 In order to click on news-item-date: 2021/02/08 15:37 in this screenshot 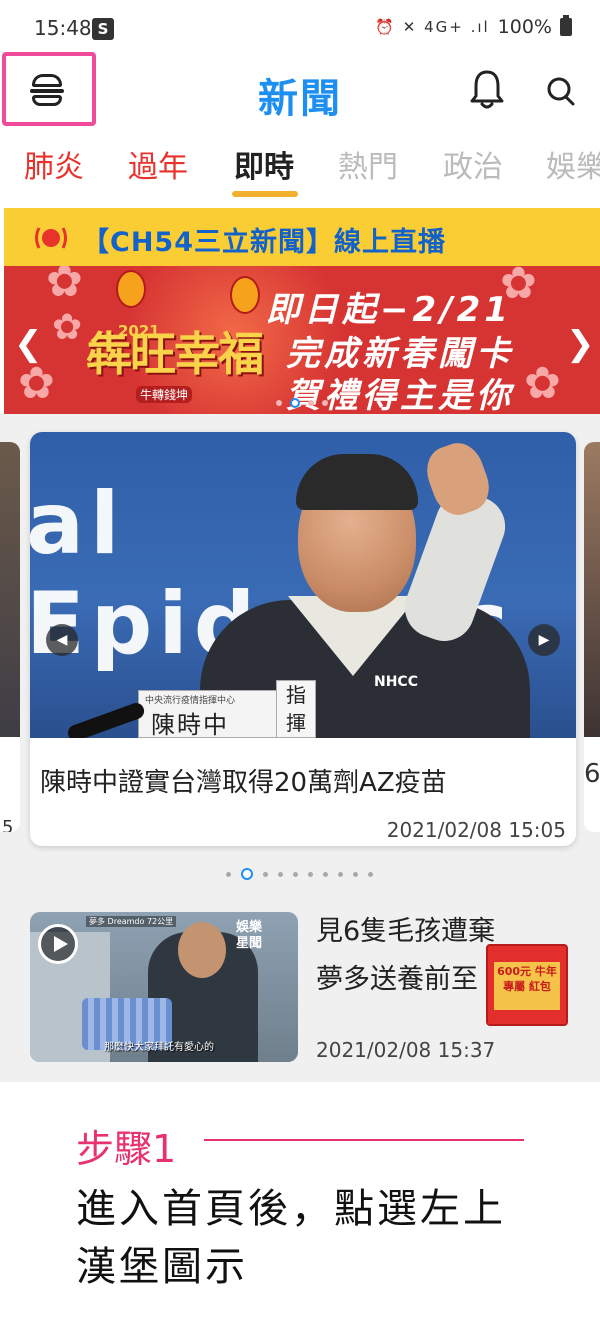, I will do `click(406, 1050)`.